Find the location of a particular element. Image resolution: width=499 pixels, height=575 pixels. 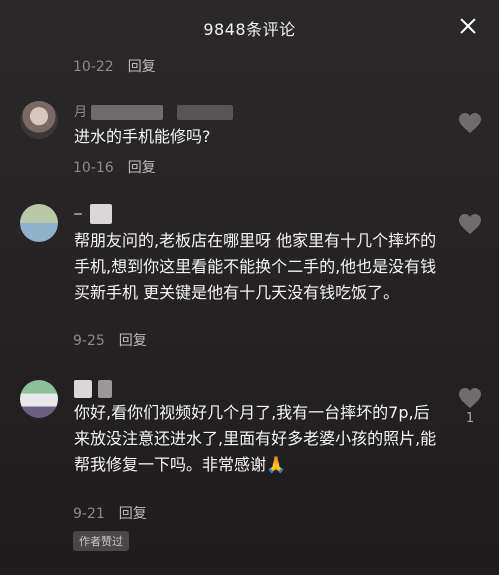

comment-meta: 10-22 回复 is located at coordinates (114, 66).